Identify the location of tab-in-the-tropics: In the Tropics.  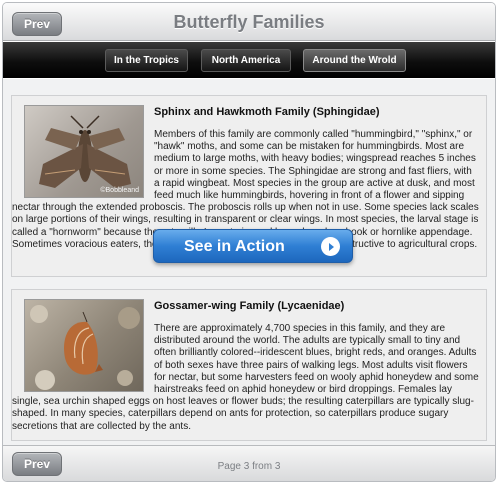
(146, 60).